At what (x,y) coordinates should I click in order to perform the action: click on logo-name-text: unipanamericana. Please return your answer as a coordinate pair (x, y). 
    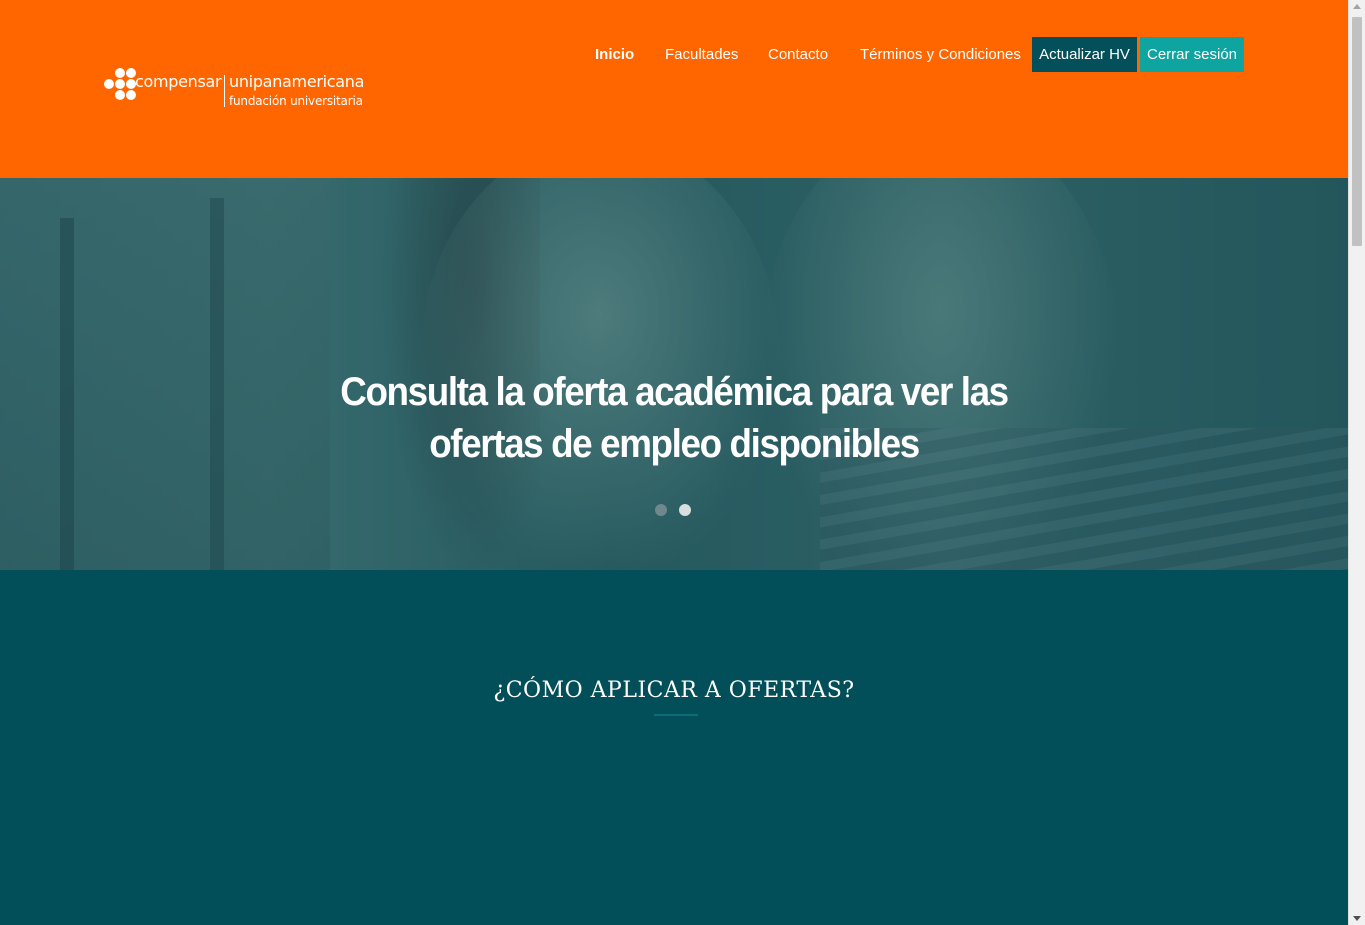
    Looking at the image, I should click on (297, 81).